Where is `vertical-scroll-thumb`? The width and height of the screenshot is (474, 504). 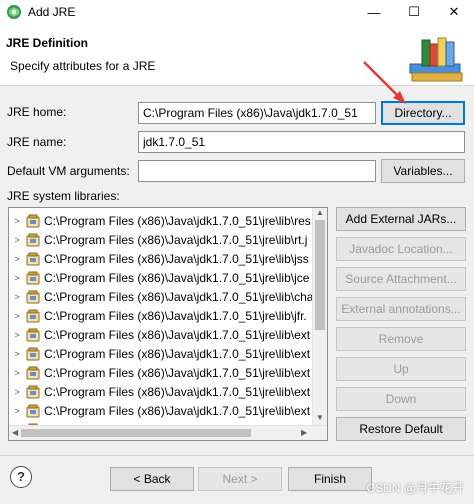
vertical-scroll-thumb is located at coordinates (320, 275).